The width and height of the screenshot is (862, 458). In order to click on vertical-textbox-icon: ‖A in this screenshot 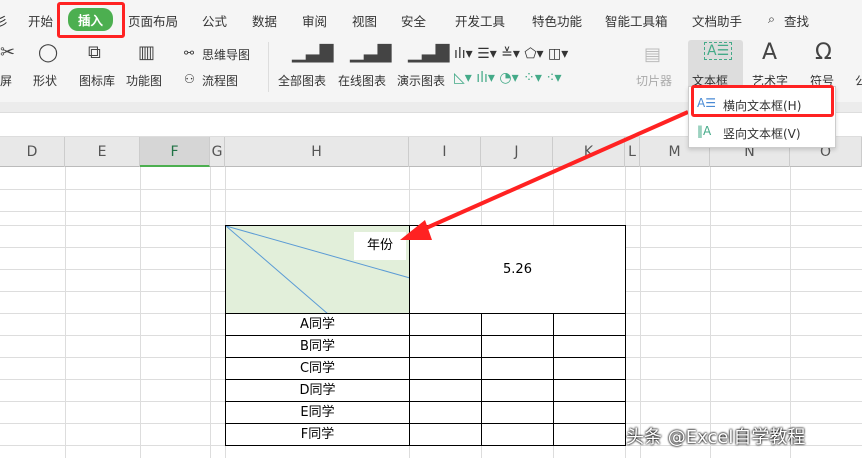, I will do `click(704, 131)`.